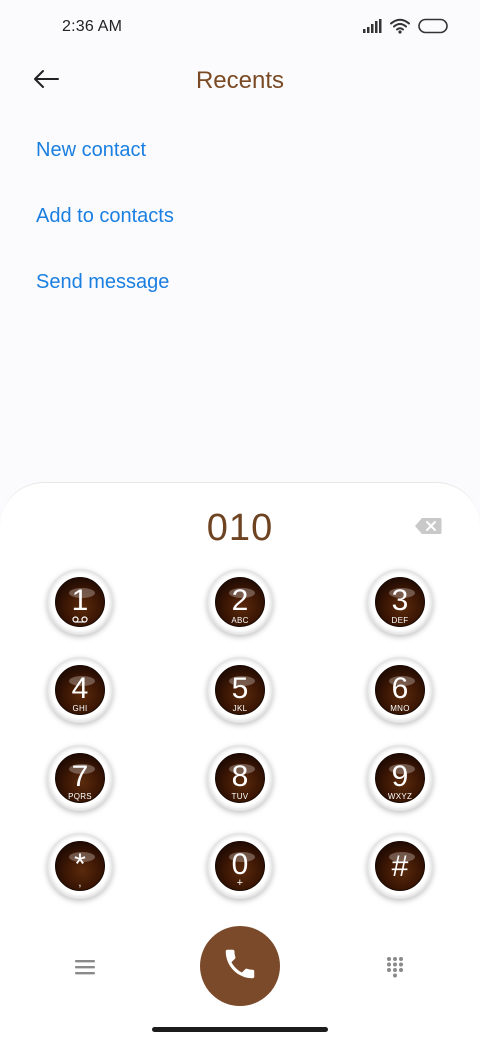 The width and height of the screenshot is (480, 1040). Describe the element at coordinates (400, 620) in the screenshot. I see `key-letters: DEF` at that location.